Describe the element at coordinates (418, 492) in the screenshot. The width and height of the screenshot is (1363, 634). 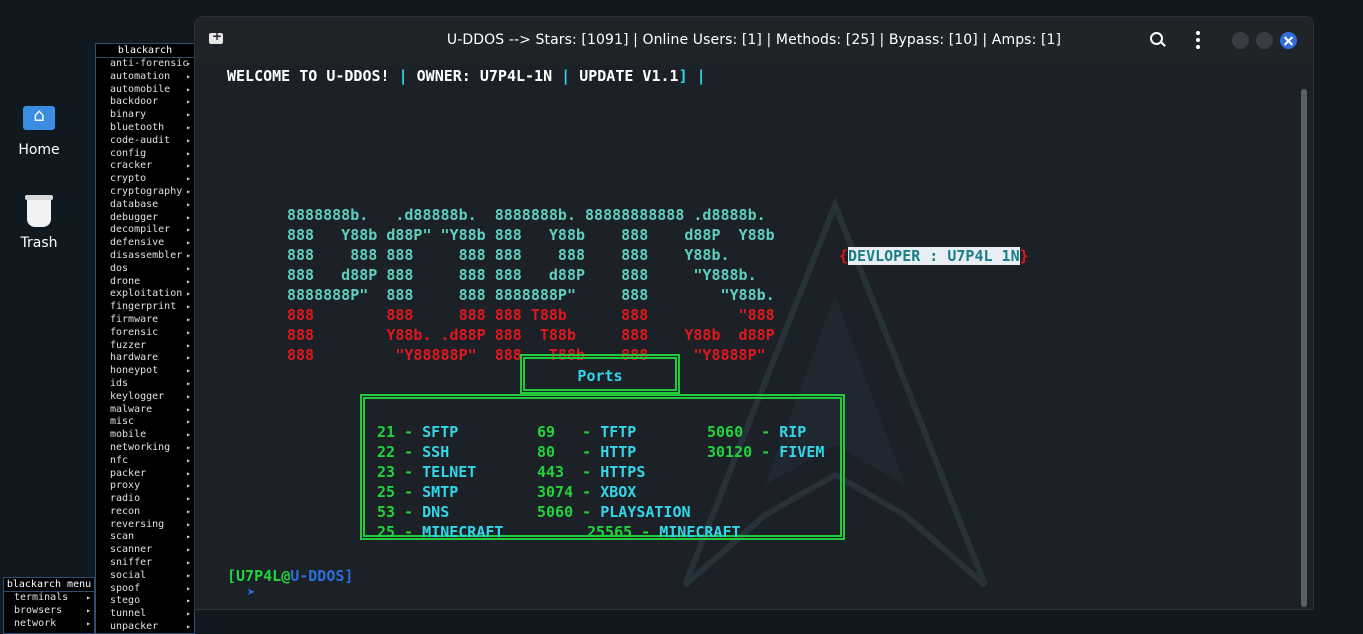
I see `port-entry: 25 - SMTP` at that location.